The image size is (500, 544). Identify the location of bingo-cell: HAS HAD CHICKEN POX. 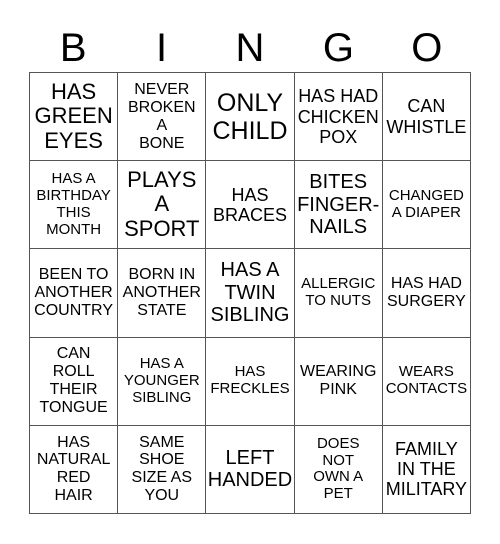
(338, 117).